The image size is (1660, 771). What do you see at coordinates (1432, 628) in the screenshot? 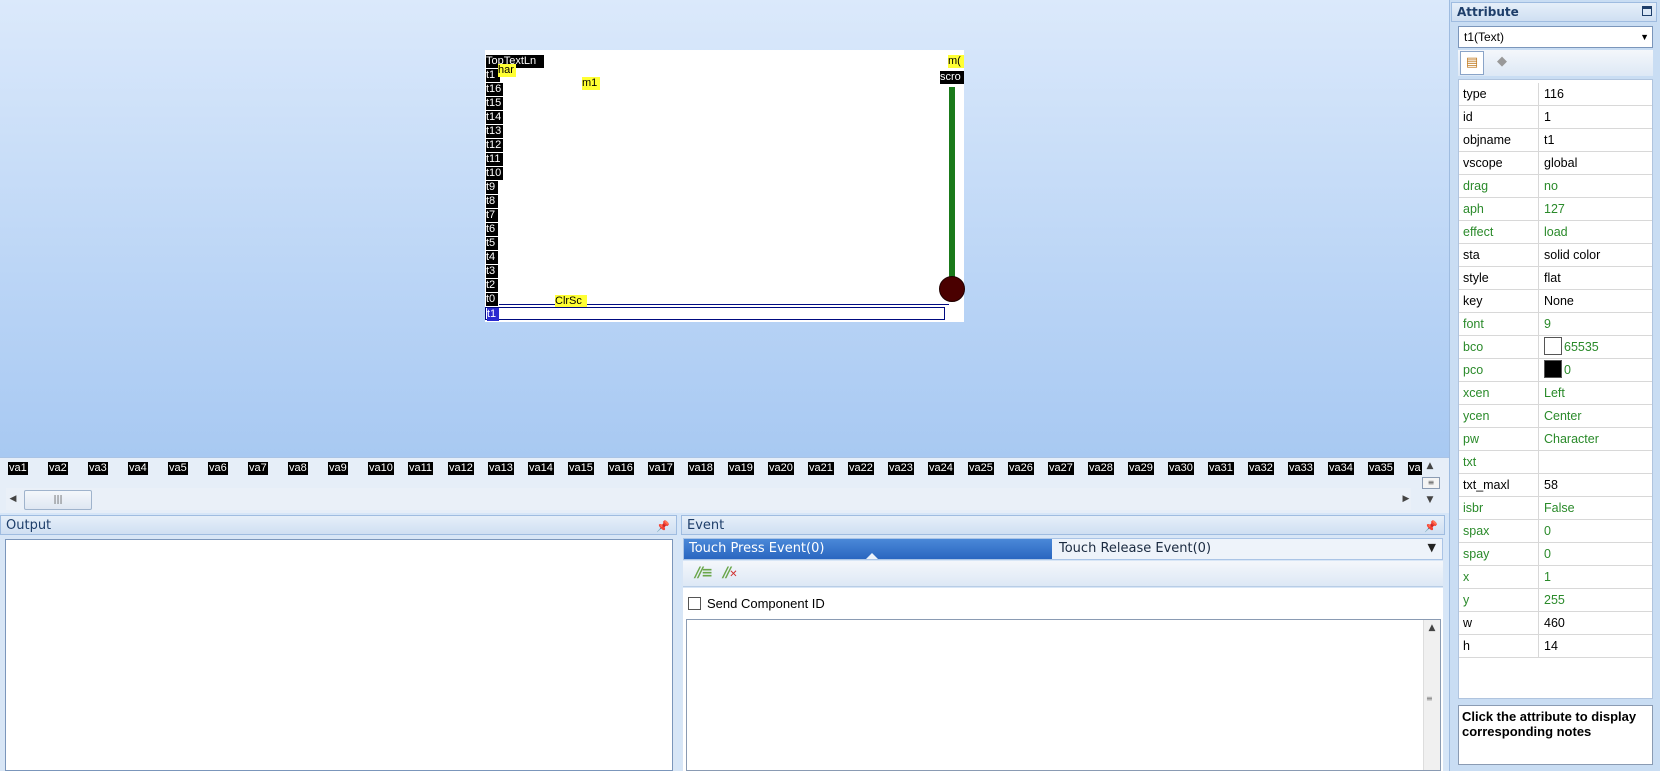
I see `scroll-up-icon: ▲` at bounding box center [1432, 628].